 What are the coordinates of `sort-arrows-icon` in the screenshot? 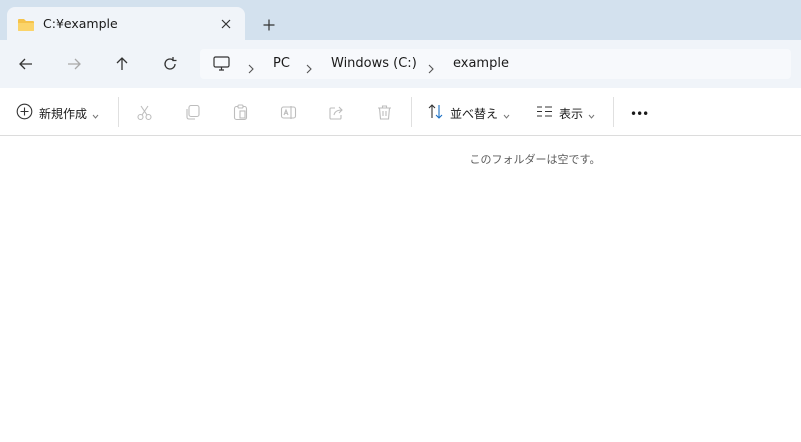 It's located at (435, 113).